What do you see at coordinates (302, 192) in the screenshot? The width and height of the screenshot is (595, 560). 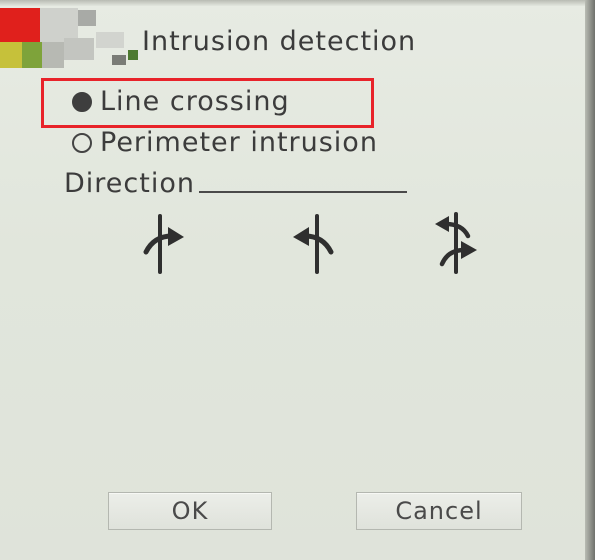 I see `direction-underline` at bounding box center [302, 192].